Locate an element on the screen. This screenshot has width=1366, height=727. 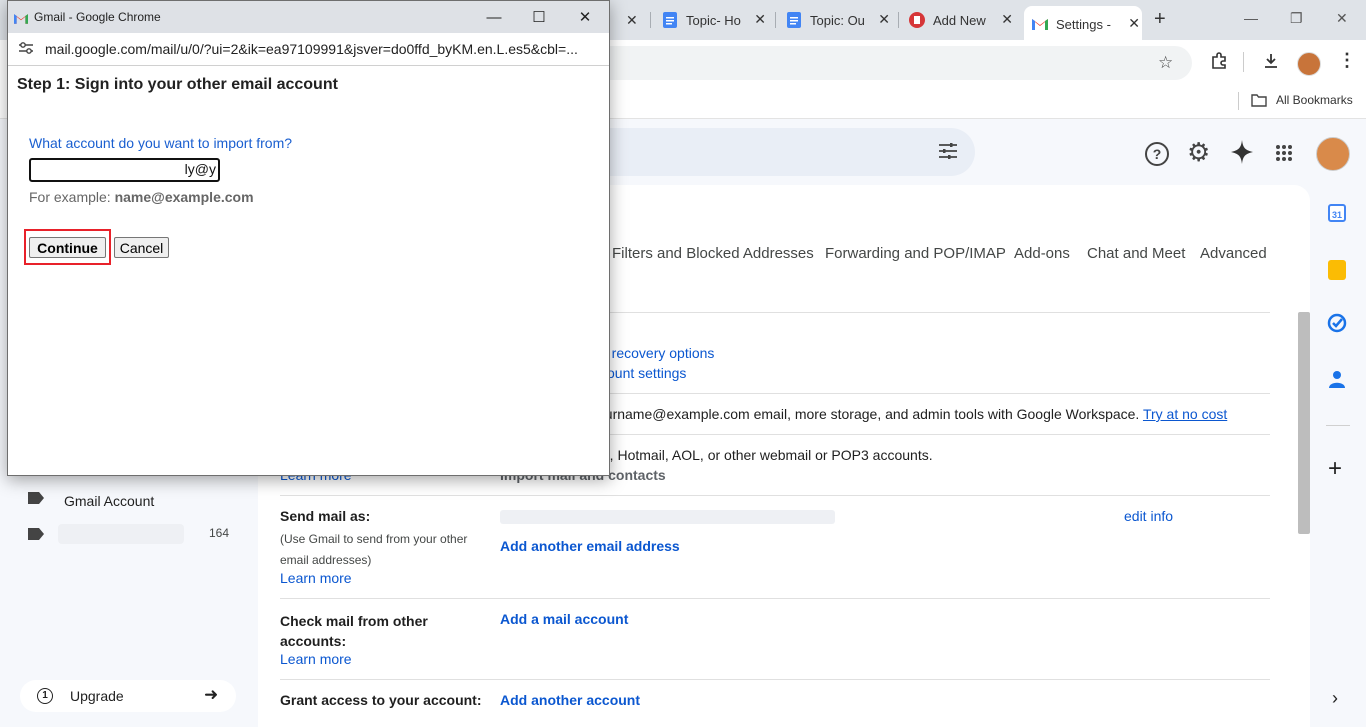
tab-add-new: Add New ✕ is located at coordinates (965, 20).